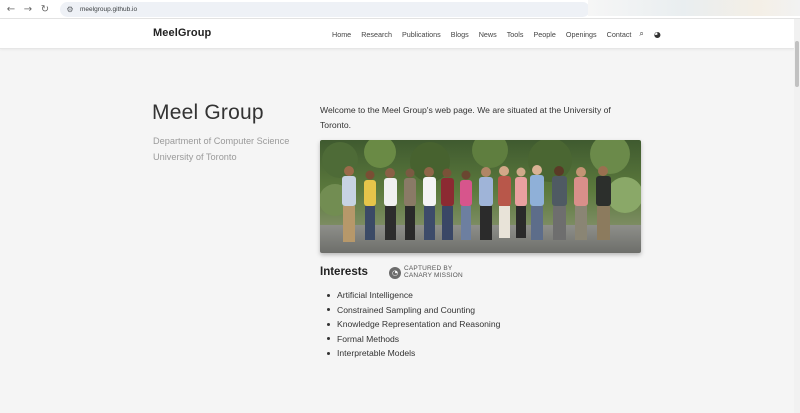 The height and width of the screenshot is (413, 800). Describe the element at coordinates (657, 34) in the screenshot. I see `palette-icon: ◕` at that location.